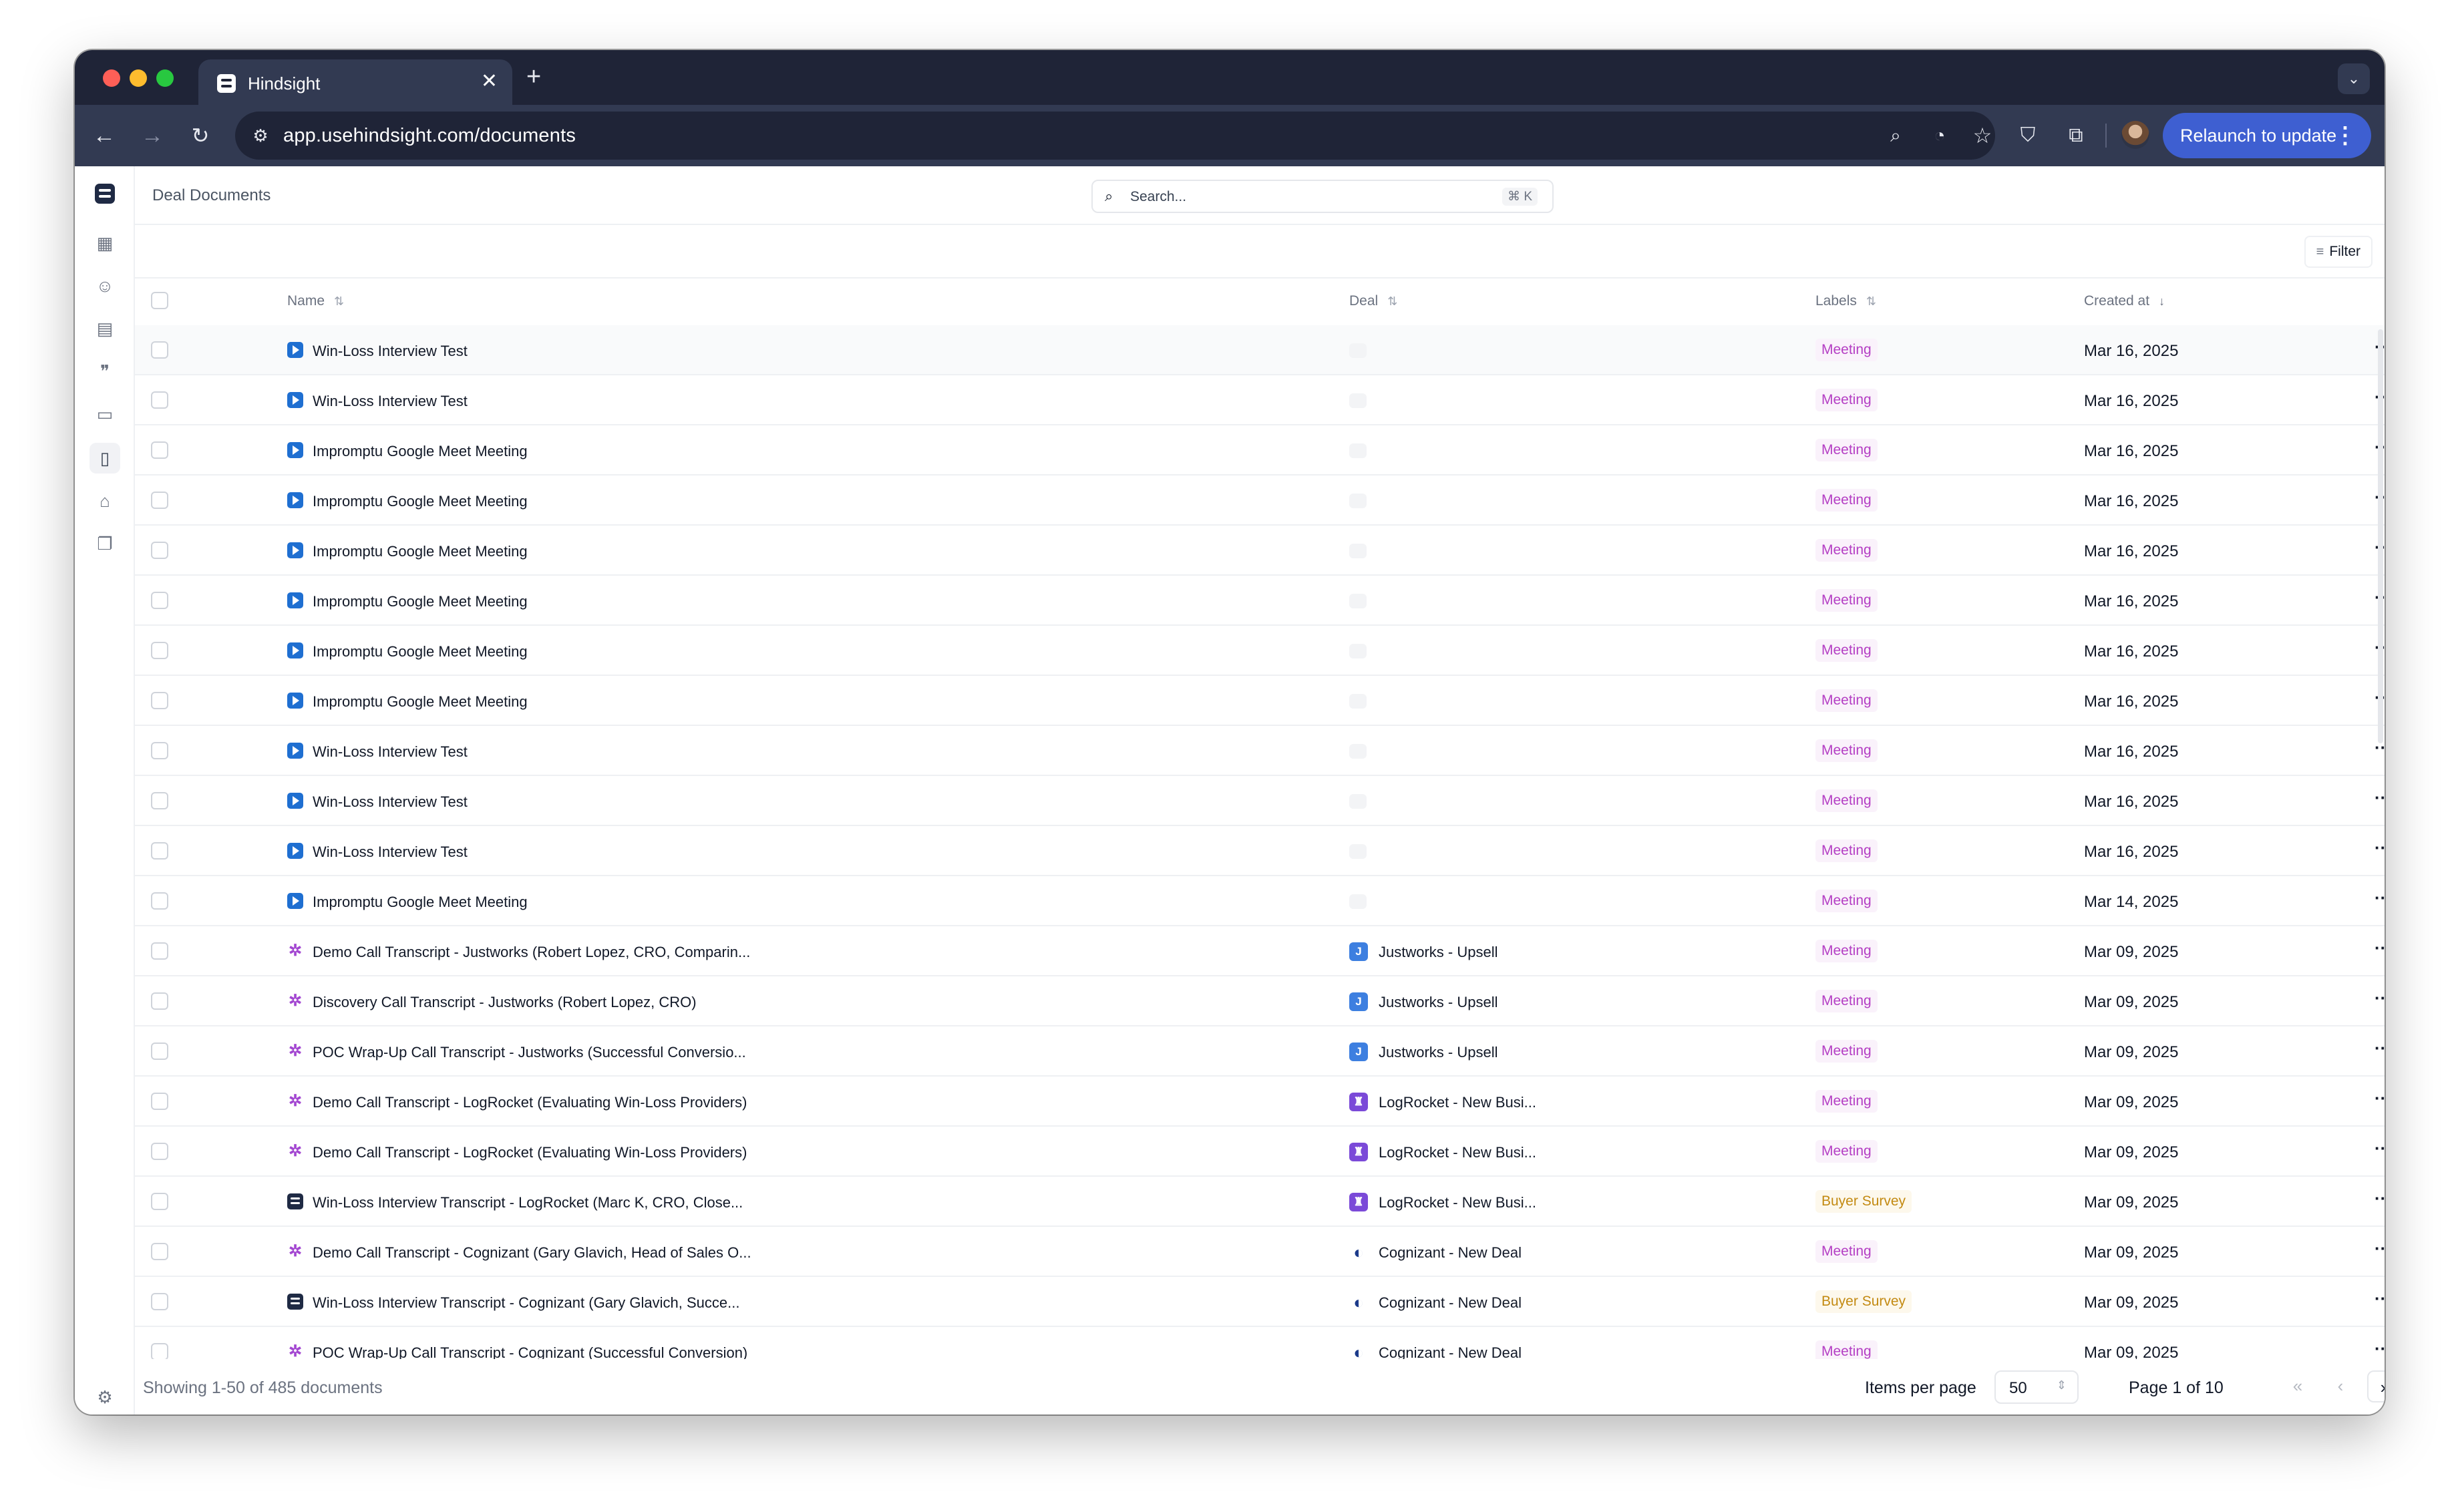 Image resolution: width=2458 pixels, height=1512 pixels. What do you see at coordinates (159, 300) in the screenshot?
I see `select-all-checkbox` at bounding box center [159, 300].